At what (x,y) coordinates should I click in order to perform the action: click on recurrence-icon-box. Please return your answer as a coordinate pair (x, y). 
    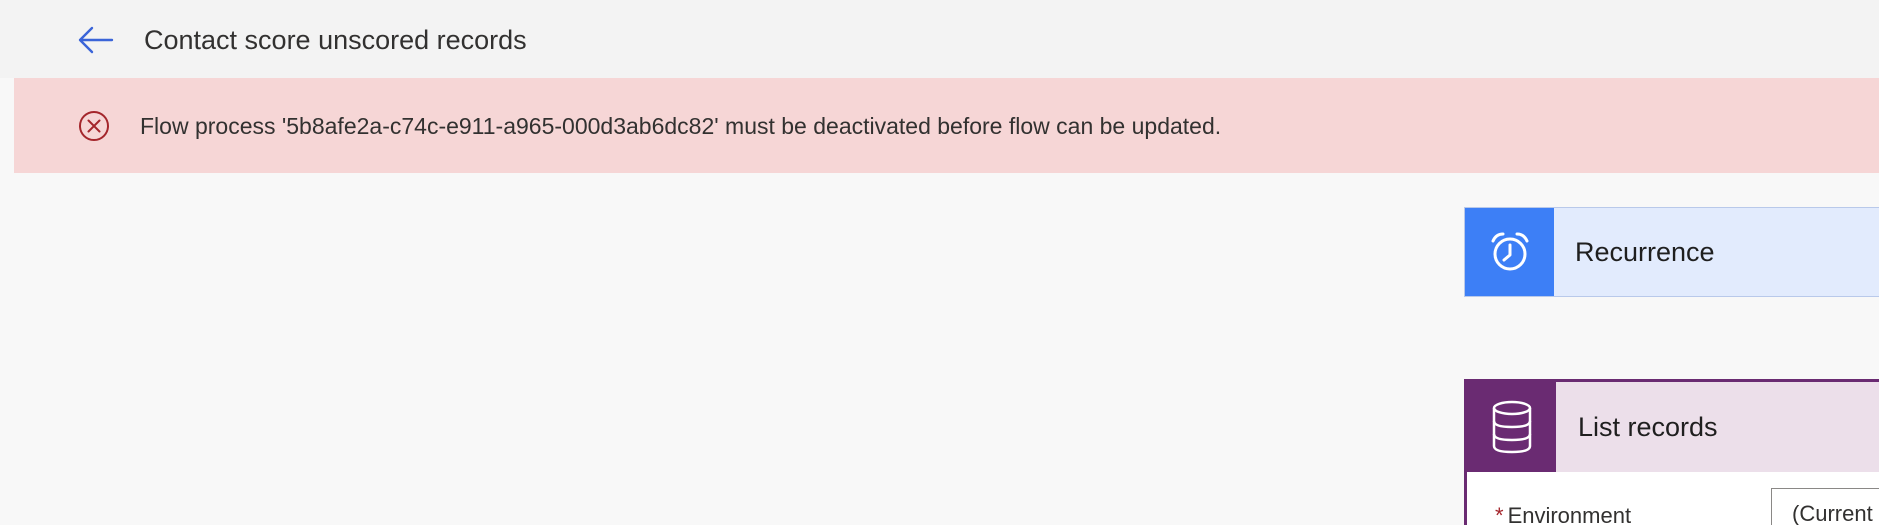
    Looking at the image, I should click on (1509, 252).